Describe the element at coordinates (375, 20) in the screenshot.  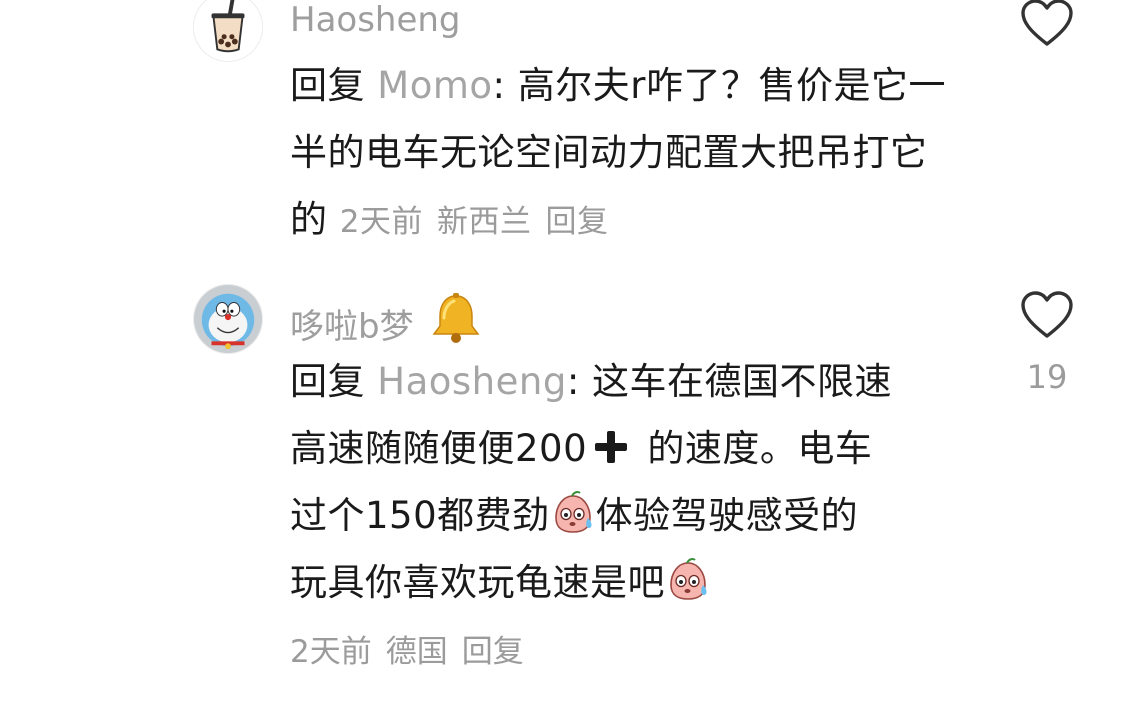
I see `username: Haosheng` at that location.